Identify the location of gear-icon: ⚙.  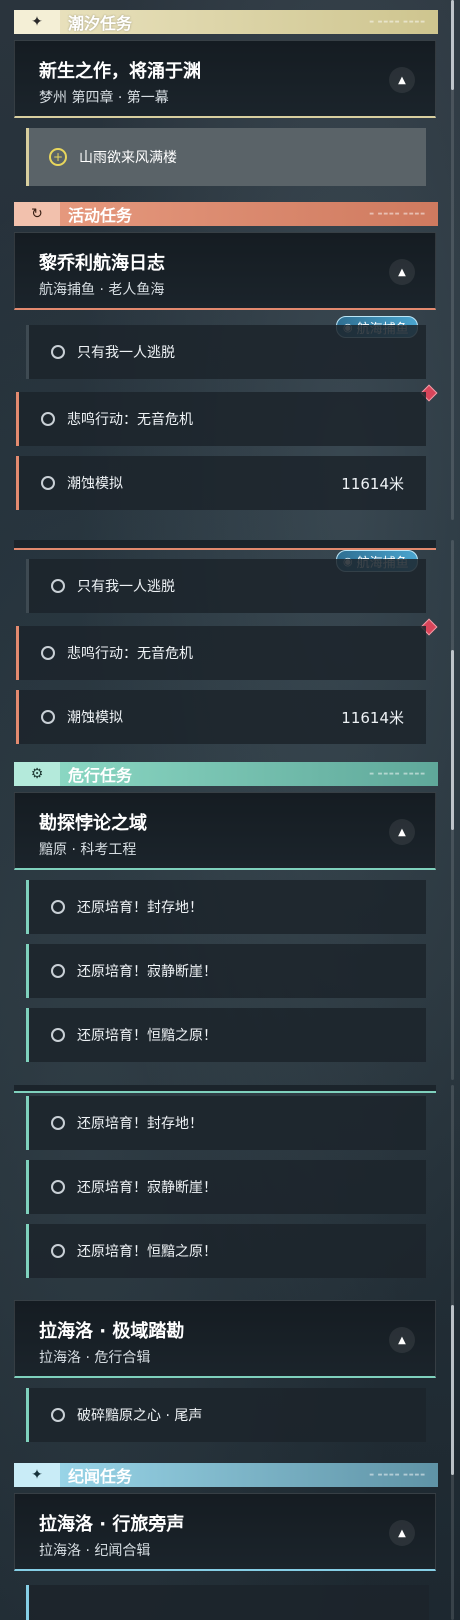
(37, 774).